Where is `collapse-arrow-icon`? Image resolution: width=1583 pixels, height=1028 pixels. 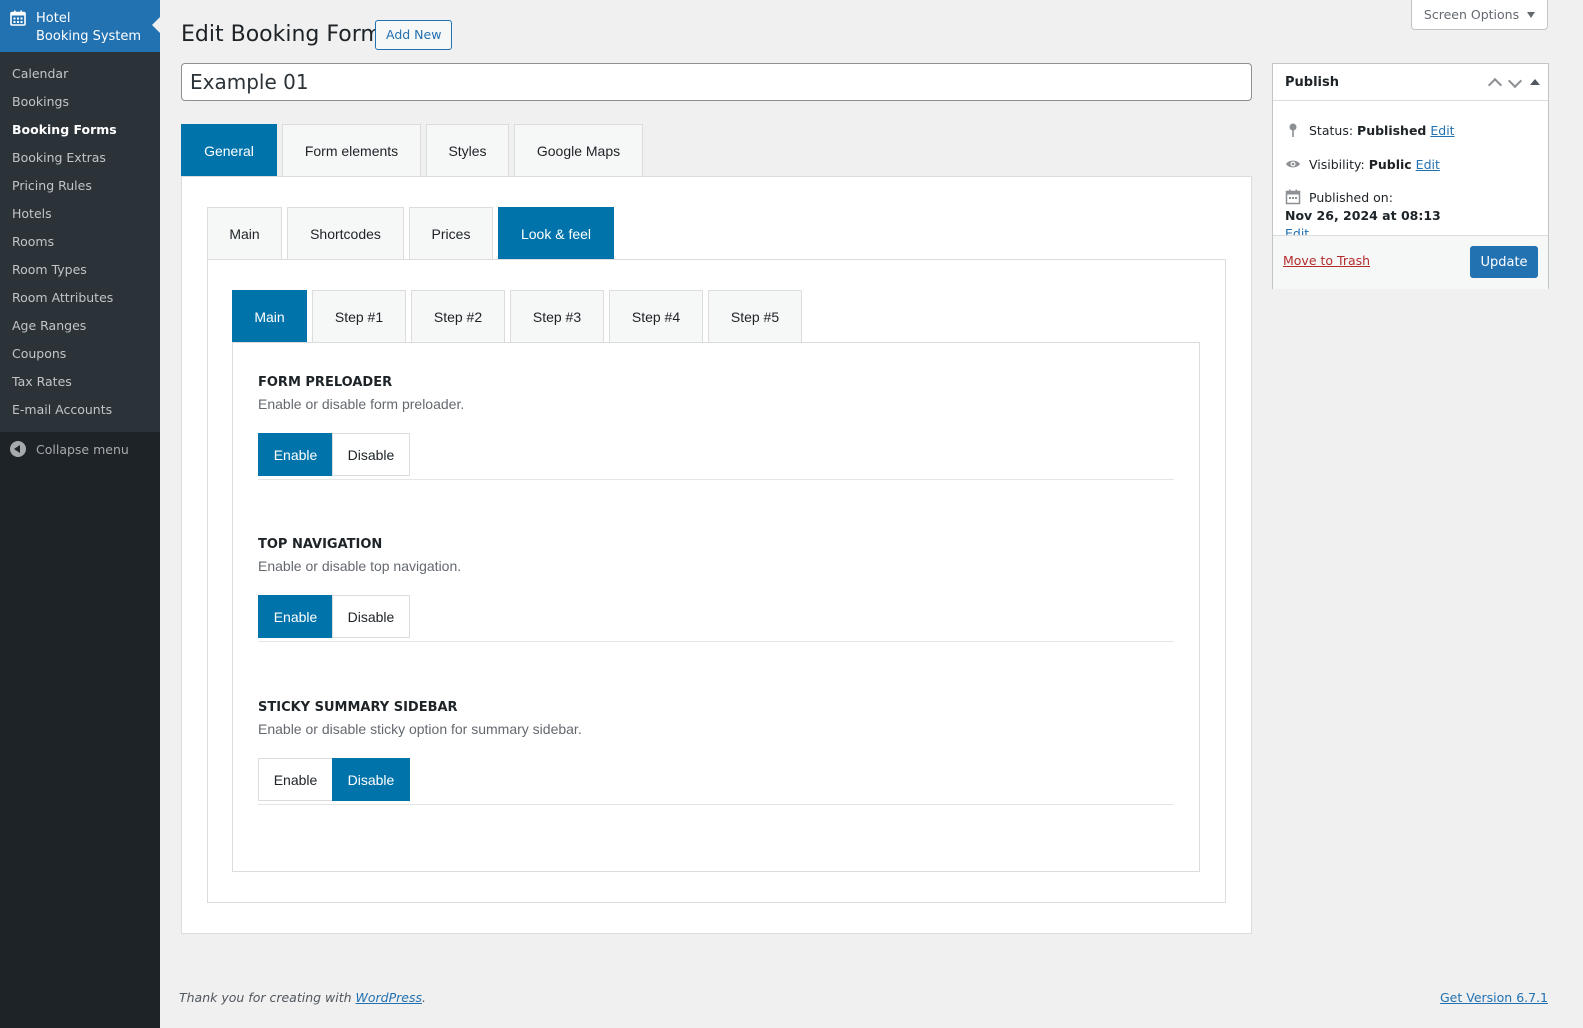 collapse-arrow-icon is located at coordinates (18, 449).